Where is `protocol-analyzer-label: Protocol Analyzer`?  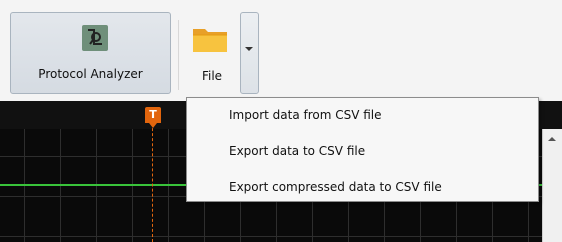
protocol-analyzer-label: Protocol Analyzer is located at coordinates (90, 74).